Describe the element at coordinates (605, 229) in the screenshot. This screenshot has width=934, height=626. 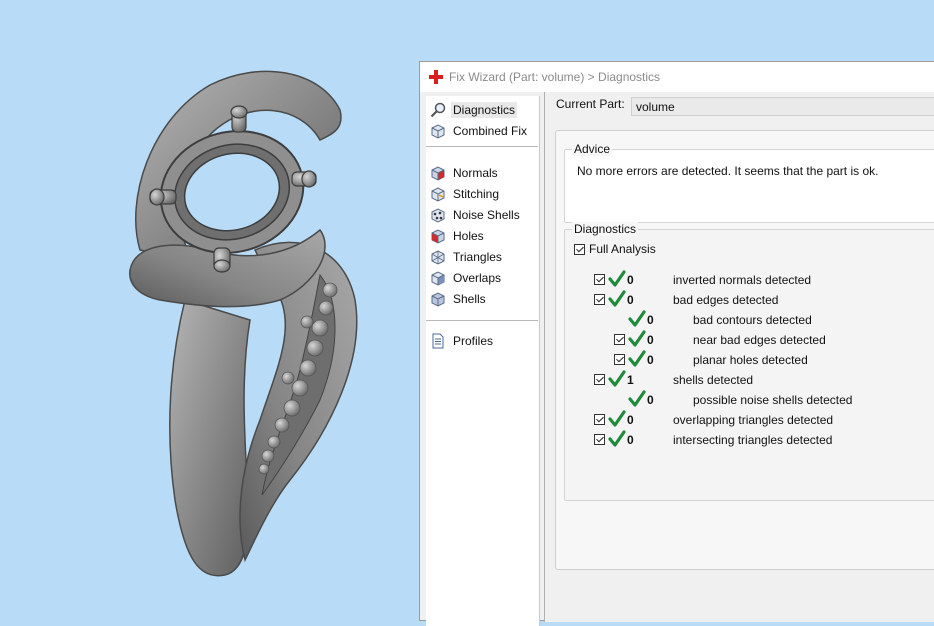
I see `diagnostics-title: Diagnostics` at that location.